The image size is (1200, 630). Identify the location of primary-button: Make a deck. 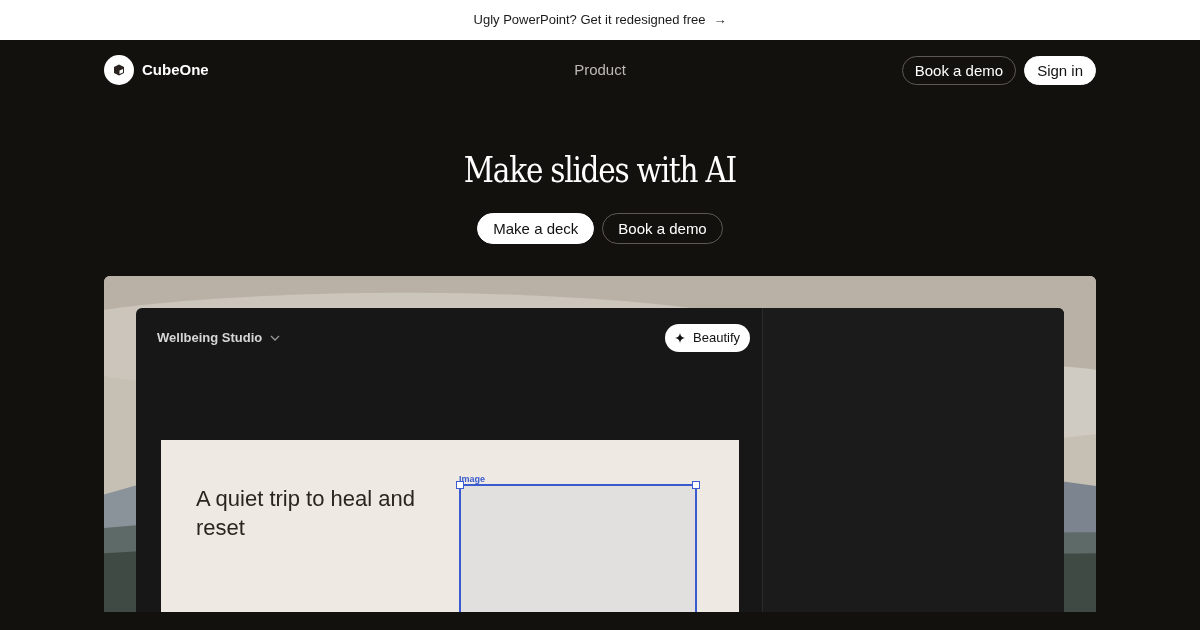
(536, 229).